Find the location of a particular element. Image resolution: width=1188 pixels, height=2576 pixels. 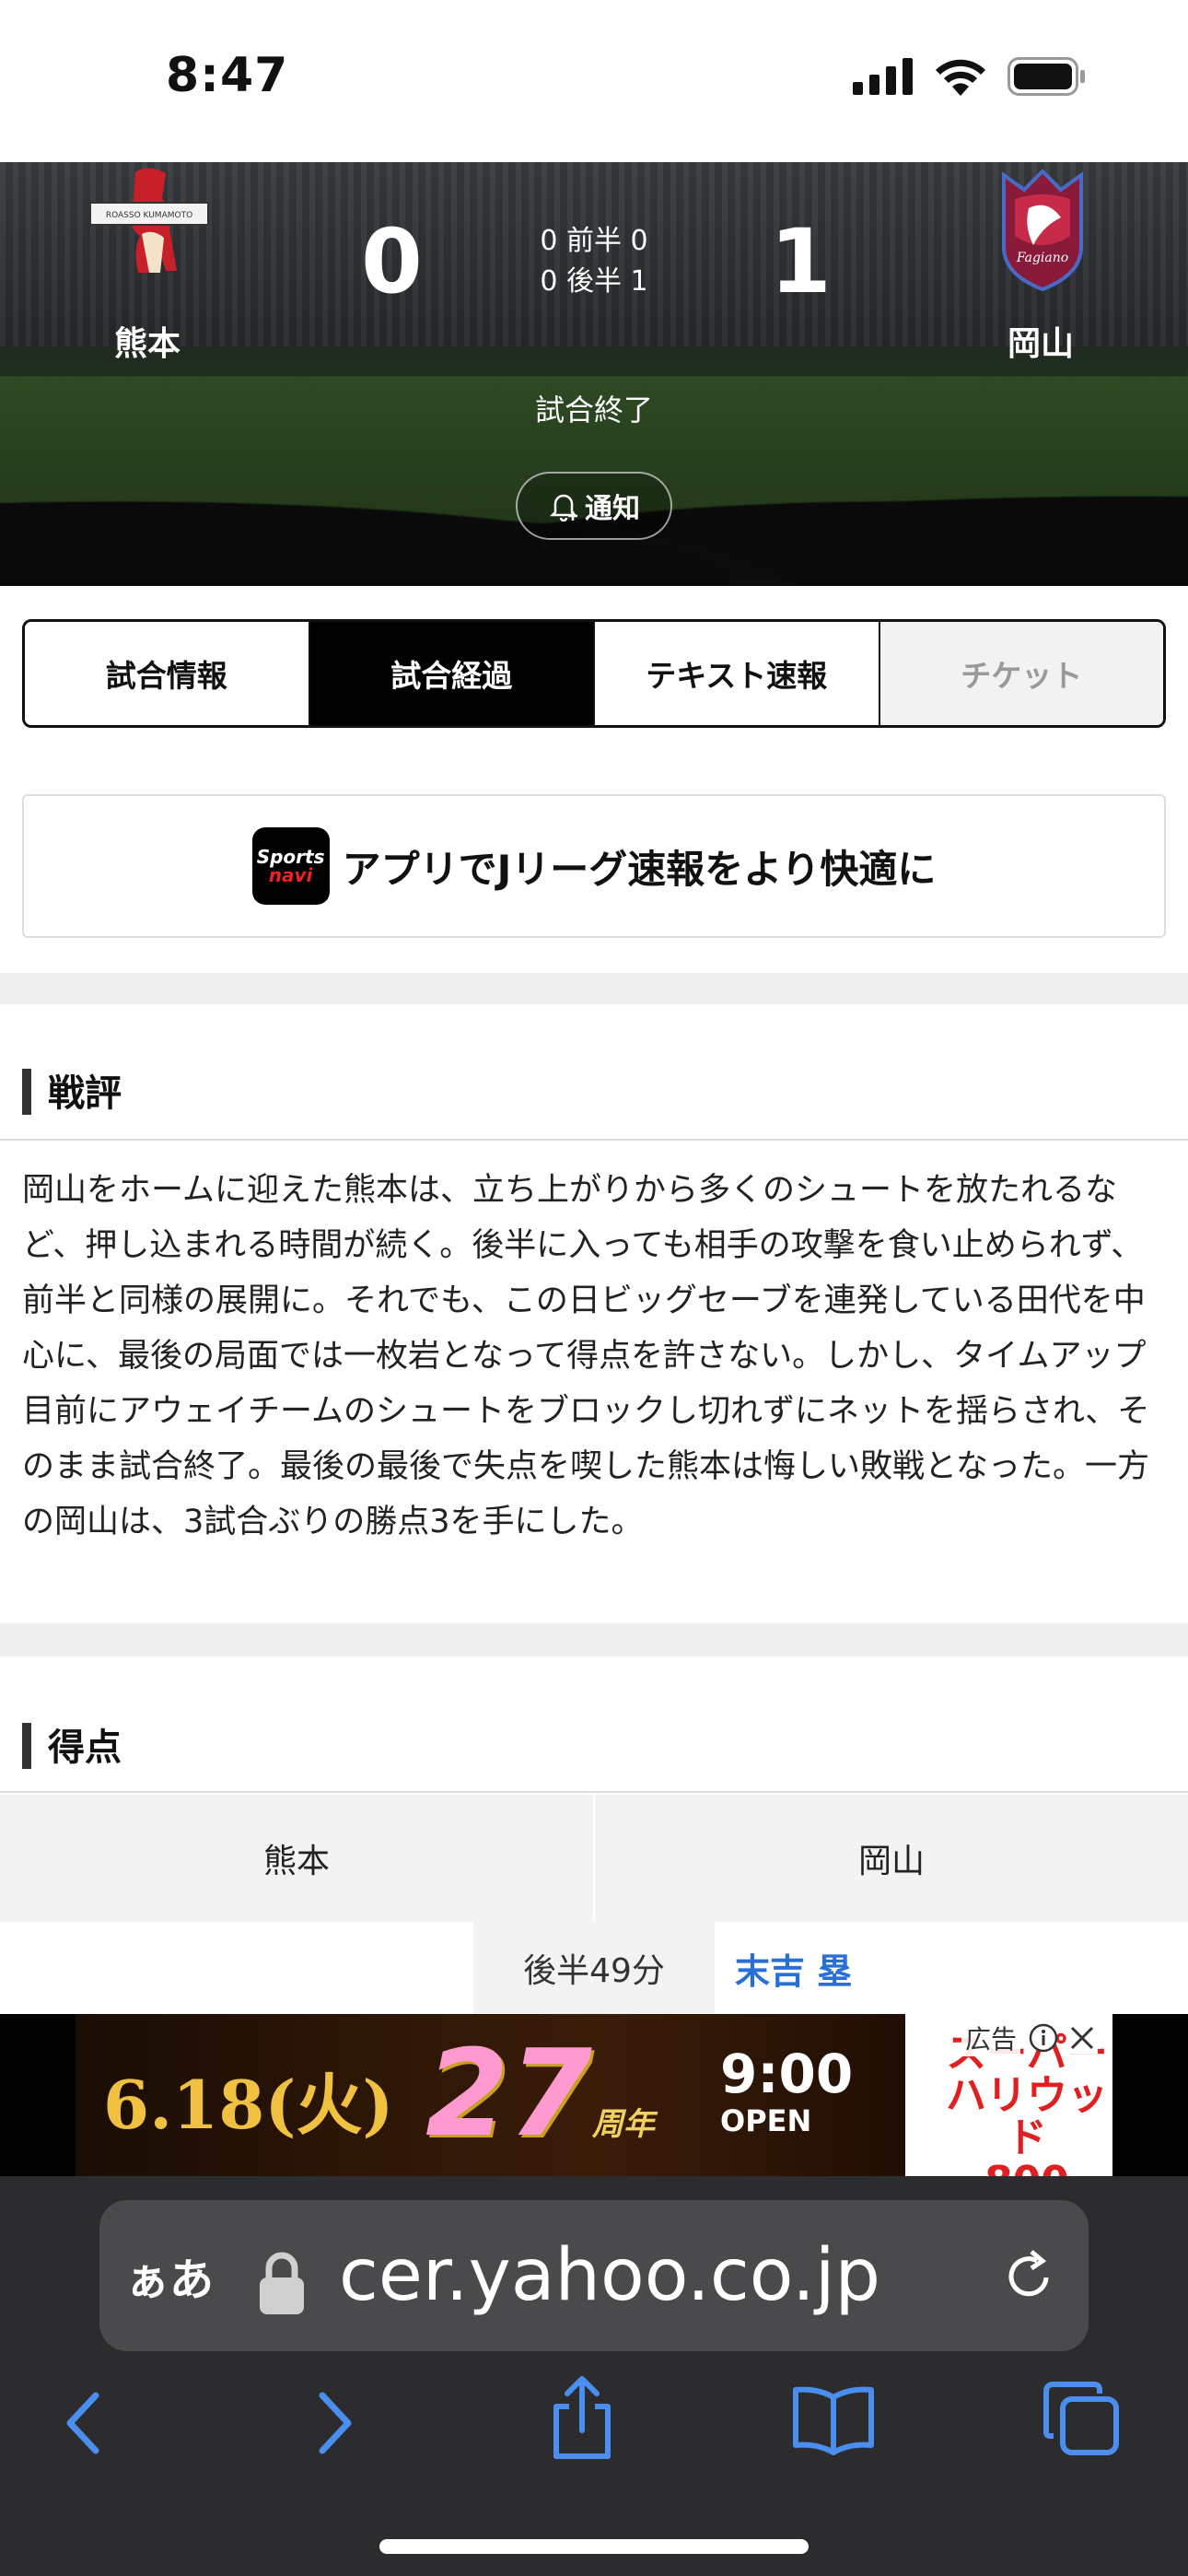

goals-section-title: 得点 is located at coordinates (72, 1744).